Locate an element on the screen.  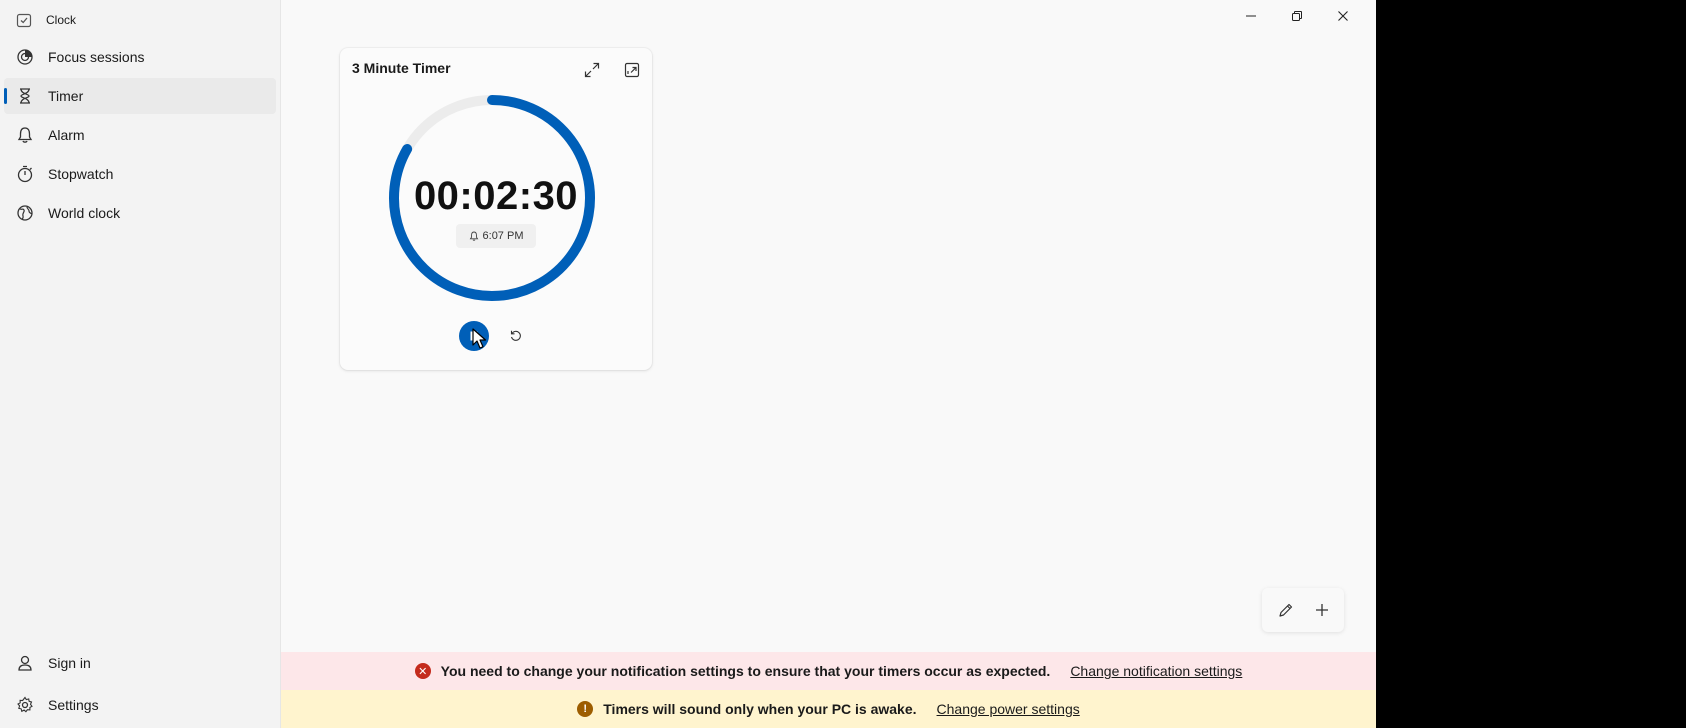
warning-icon: ! is located at coordinates (585, 709).